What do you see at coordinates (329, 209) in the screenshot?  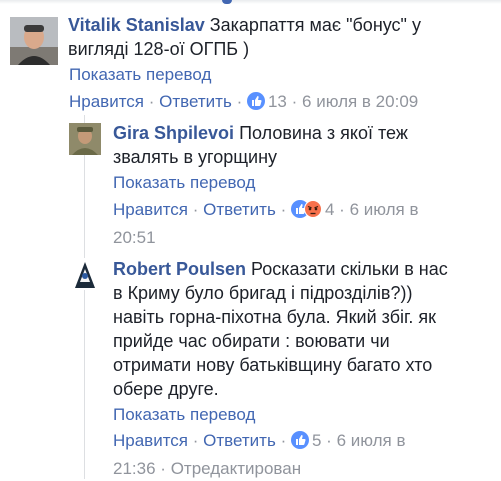 I see `reaction-count: 4` at bounding box center [329, 209].